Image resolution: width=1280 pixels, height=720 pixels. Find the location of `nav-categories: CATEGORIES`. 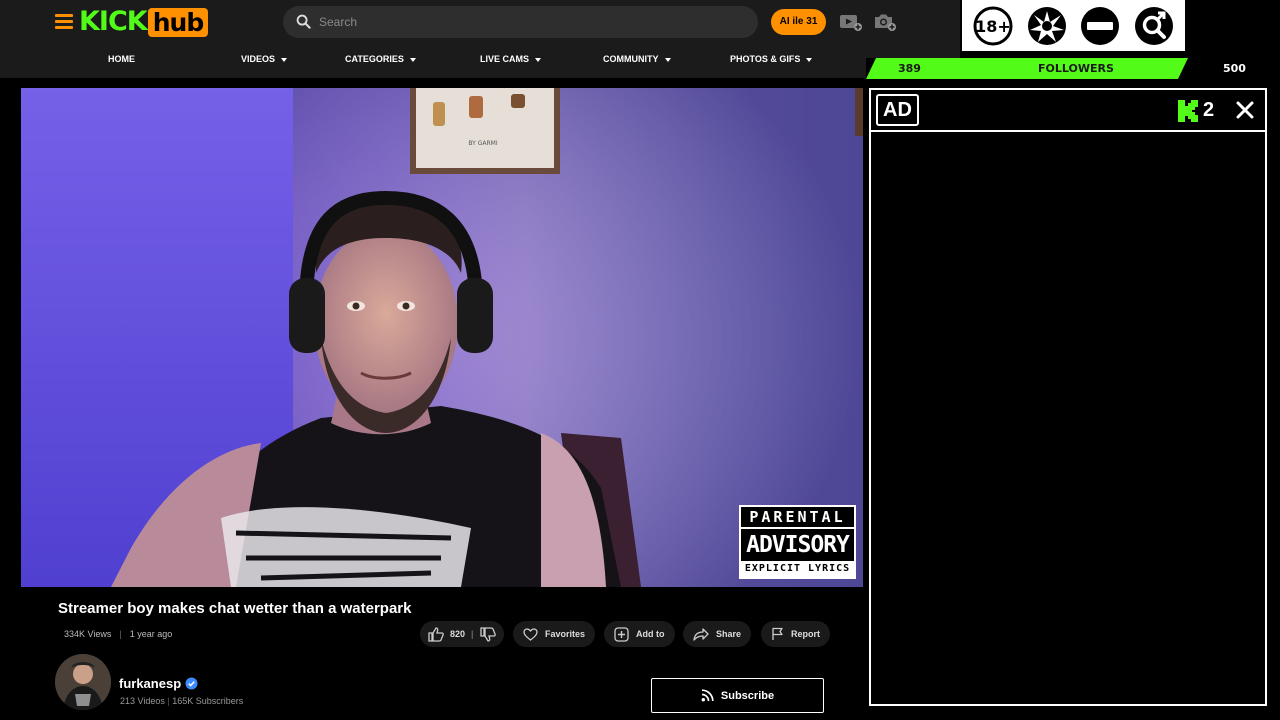

nav-categories: CATEGORIES is located at coordinates (380, 59).